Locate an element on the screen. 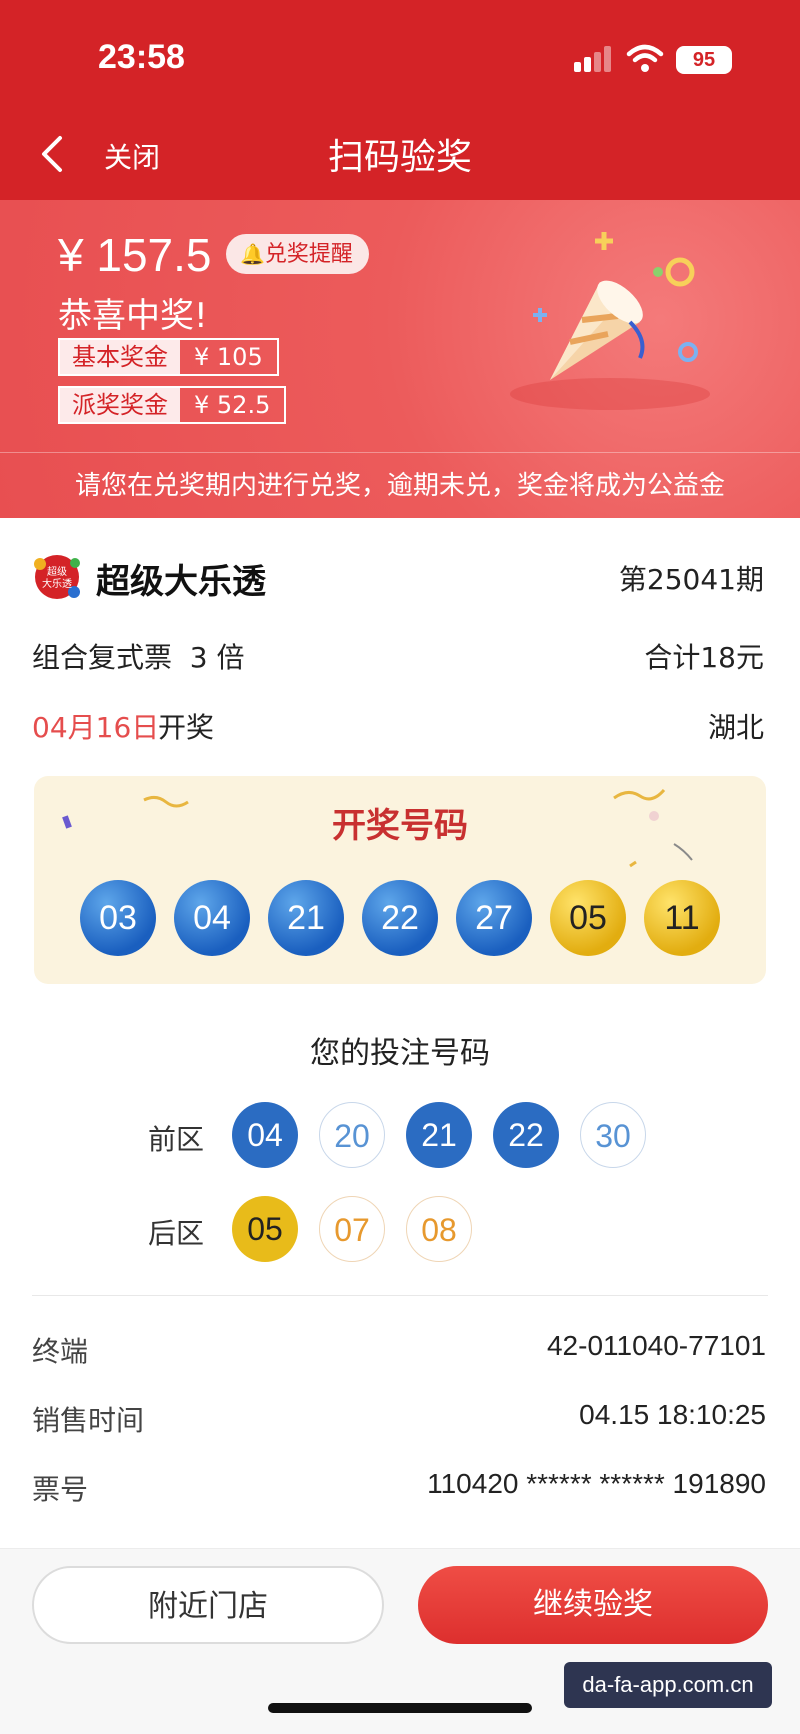 This screenshot has width=800, height=1734. prize-reminder-button: 🔔兑奖提醒 is located at coordinates (297, 254).